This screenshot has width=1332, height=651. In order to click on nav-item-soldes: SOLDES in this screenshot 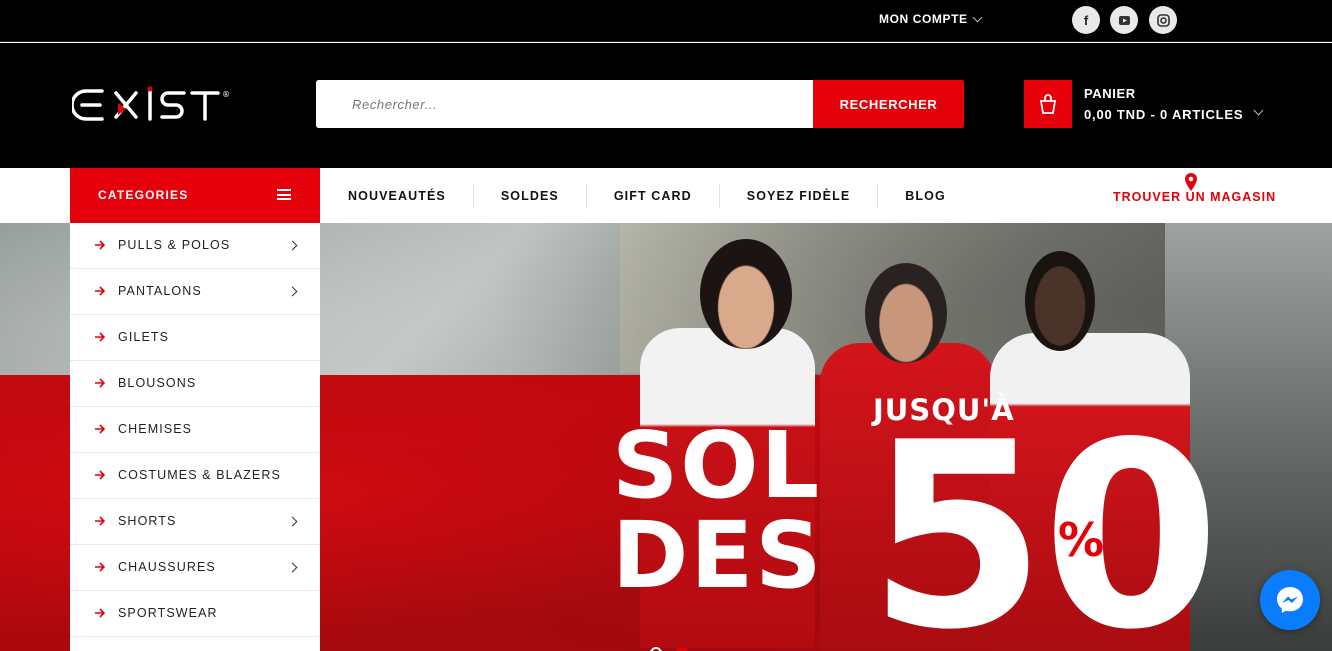, I will do `click(530, 195)`.